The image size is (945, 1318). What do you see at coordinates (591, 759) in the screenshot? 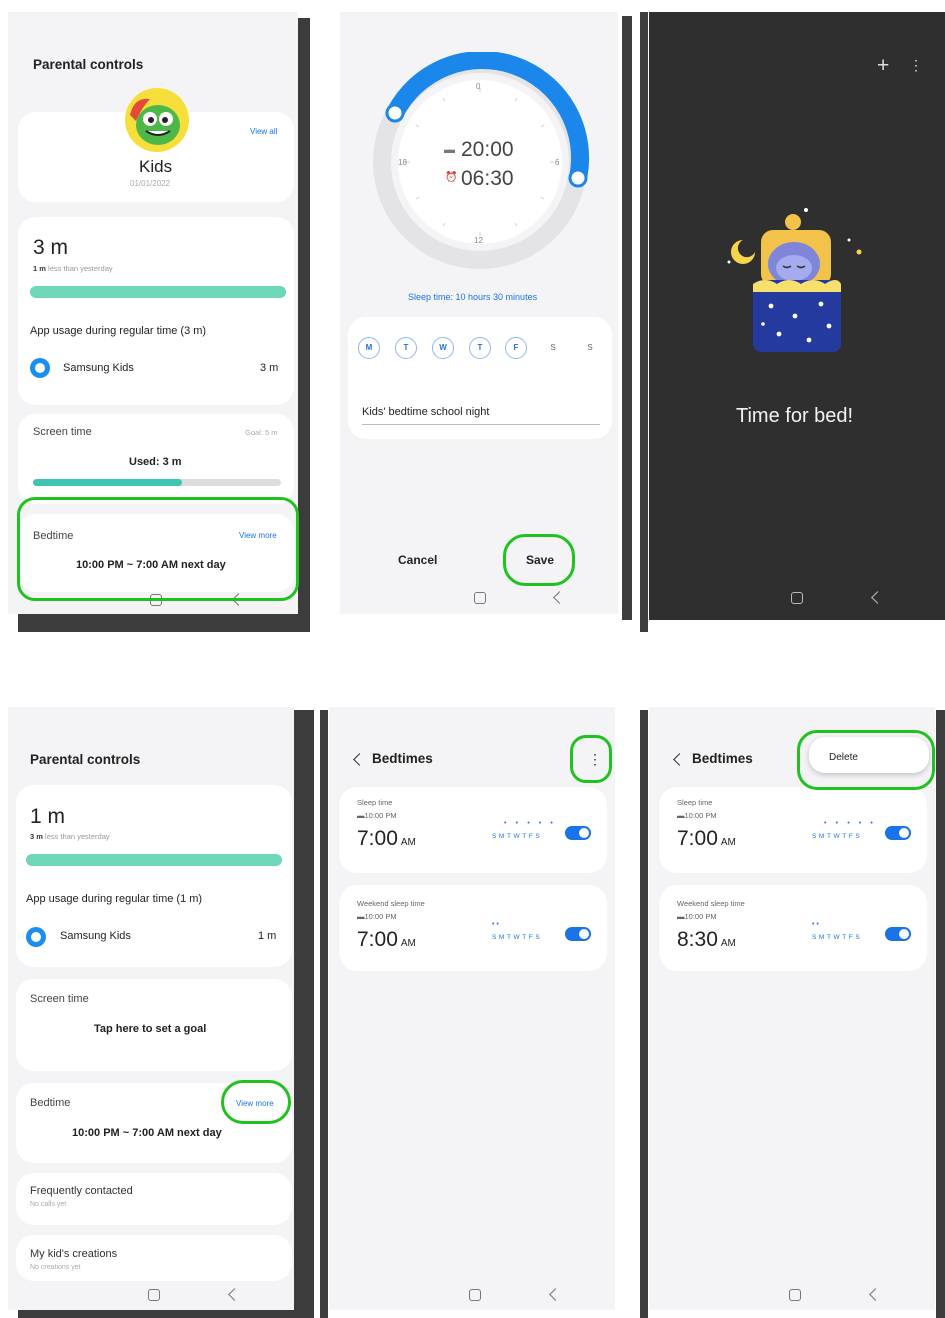
I see `highlight-more-menu` at bounding box center [591, 759].